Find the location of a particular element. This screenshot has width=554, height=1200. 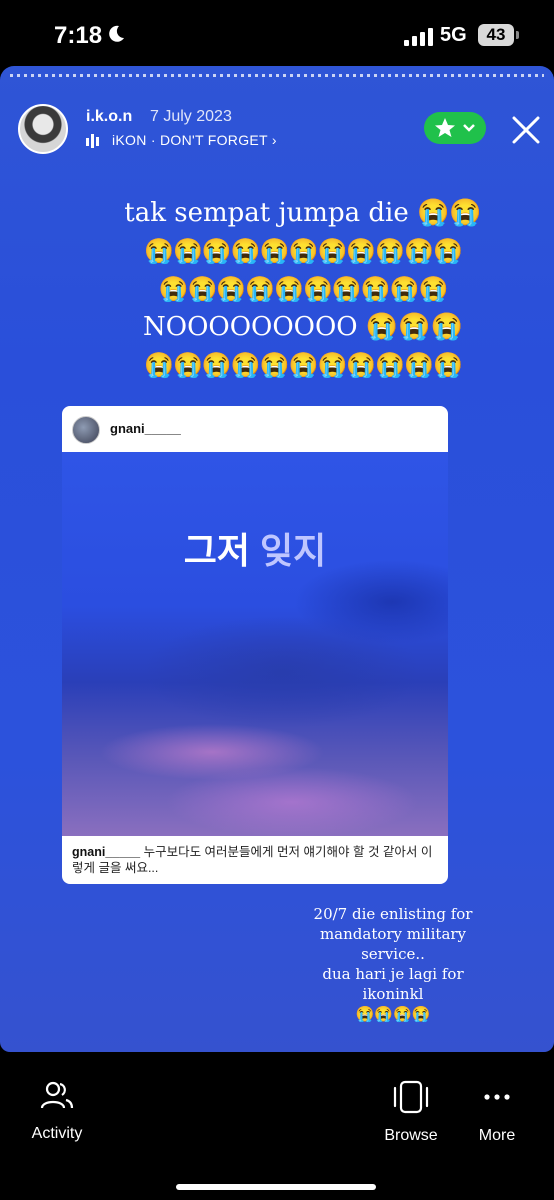

browse-button: Browse is located at coordinates (411, 1112).